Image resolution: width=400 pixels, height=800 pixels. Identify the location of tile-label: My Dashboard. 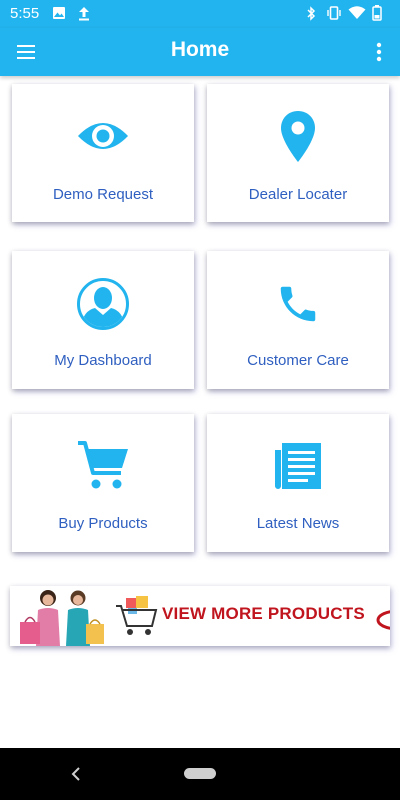
(103, 360).